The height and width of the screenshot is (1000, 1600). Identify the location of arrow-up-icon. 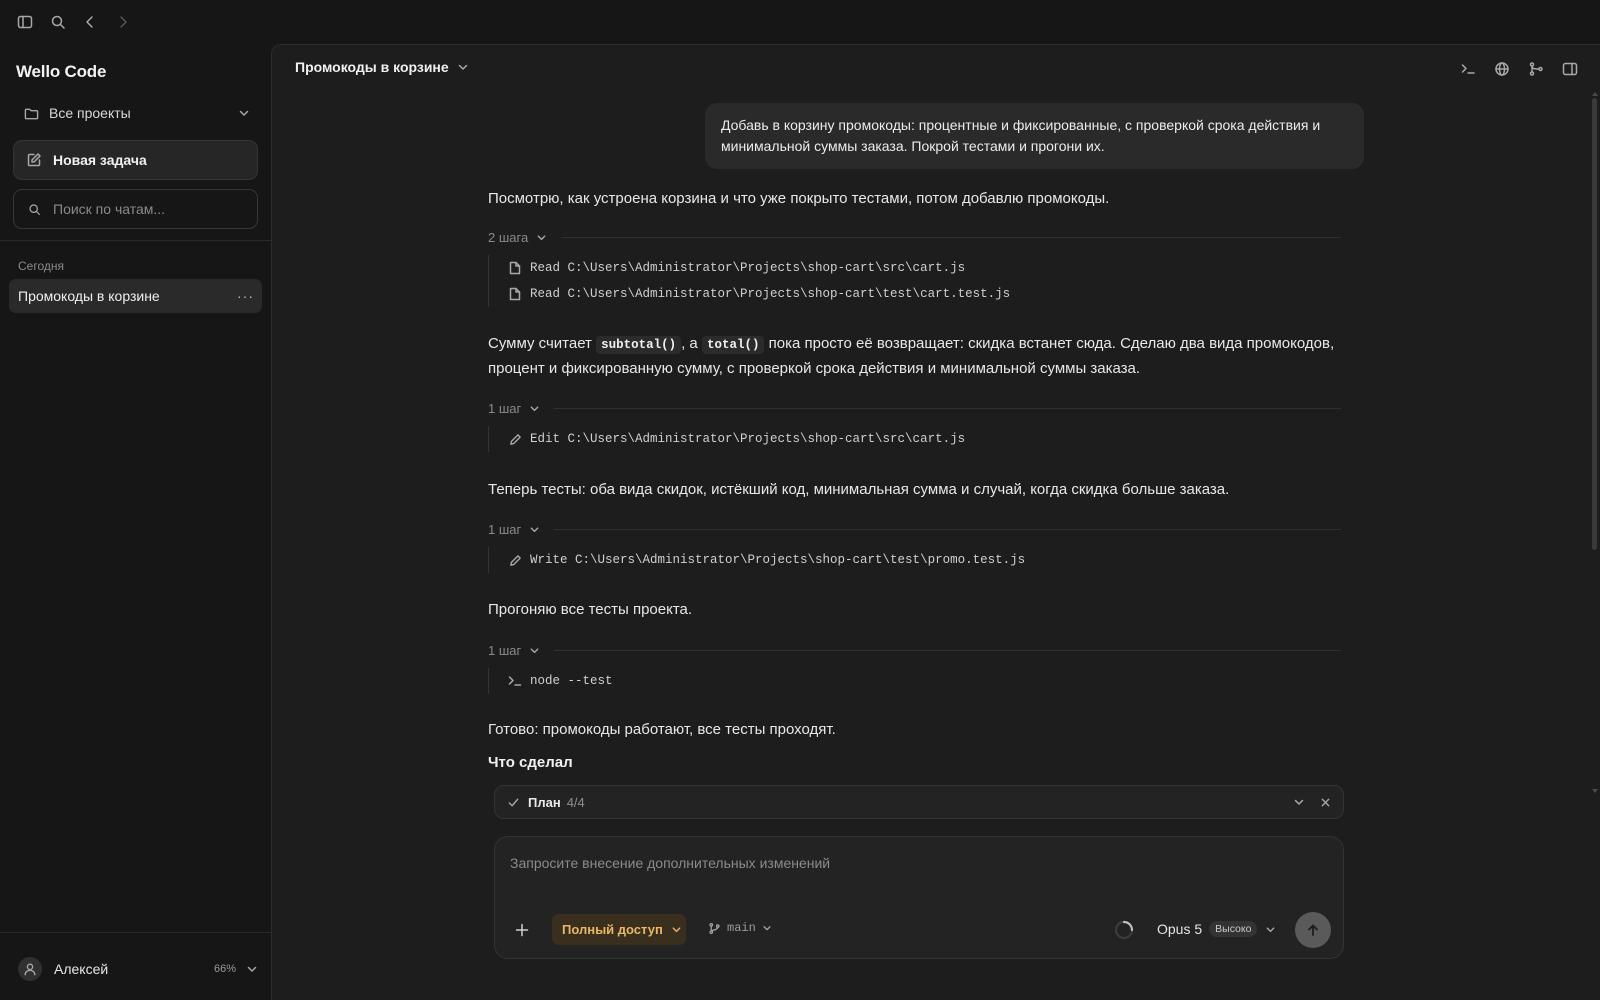
(1313, 930).